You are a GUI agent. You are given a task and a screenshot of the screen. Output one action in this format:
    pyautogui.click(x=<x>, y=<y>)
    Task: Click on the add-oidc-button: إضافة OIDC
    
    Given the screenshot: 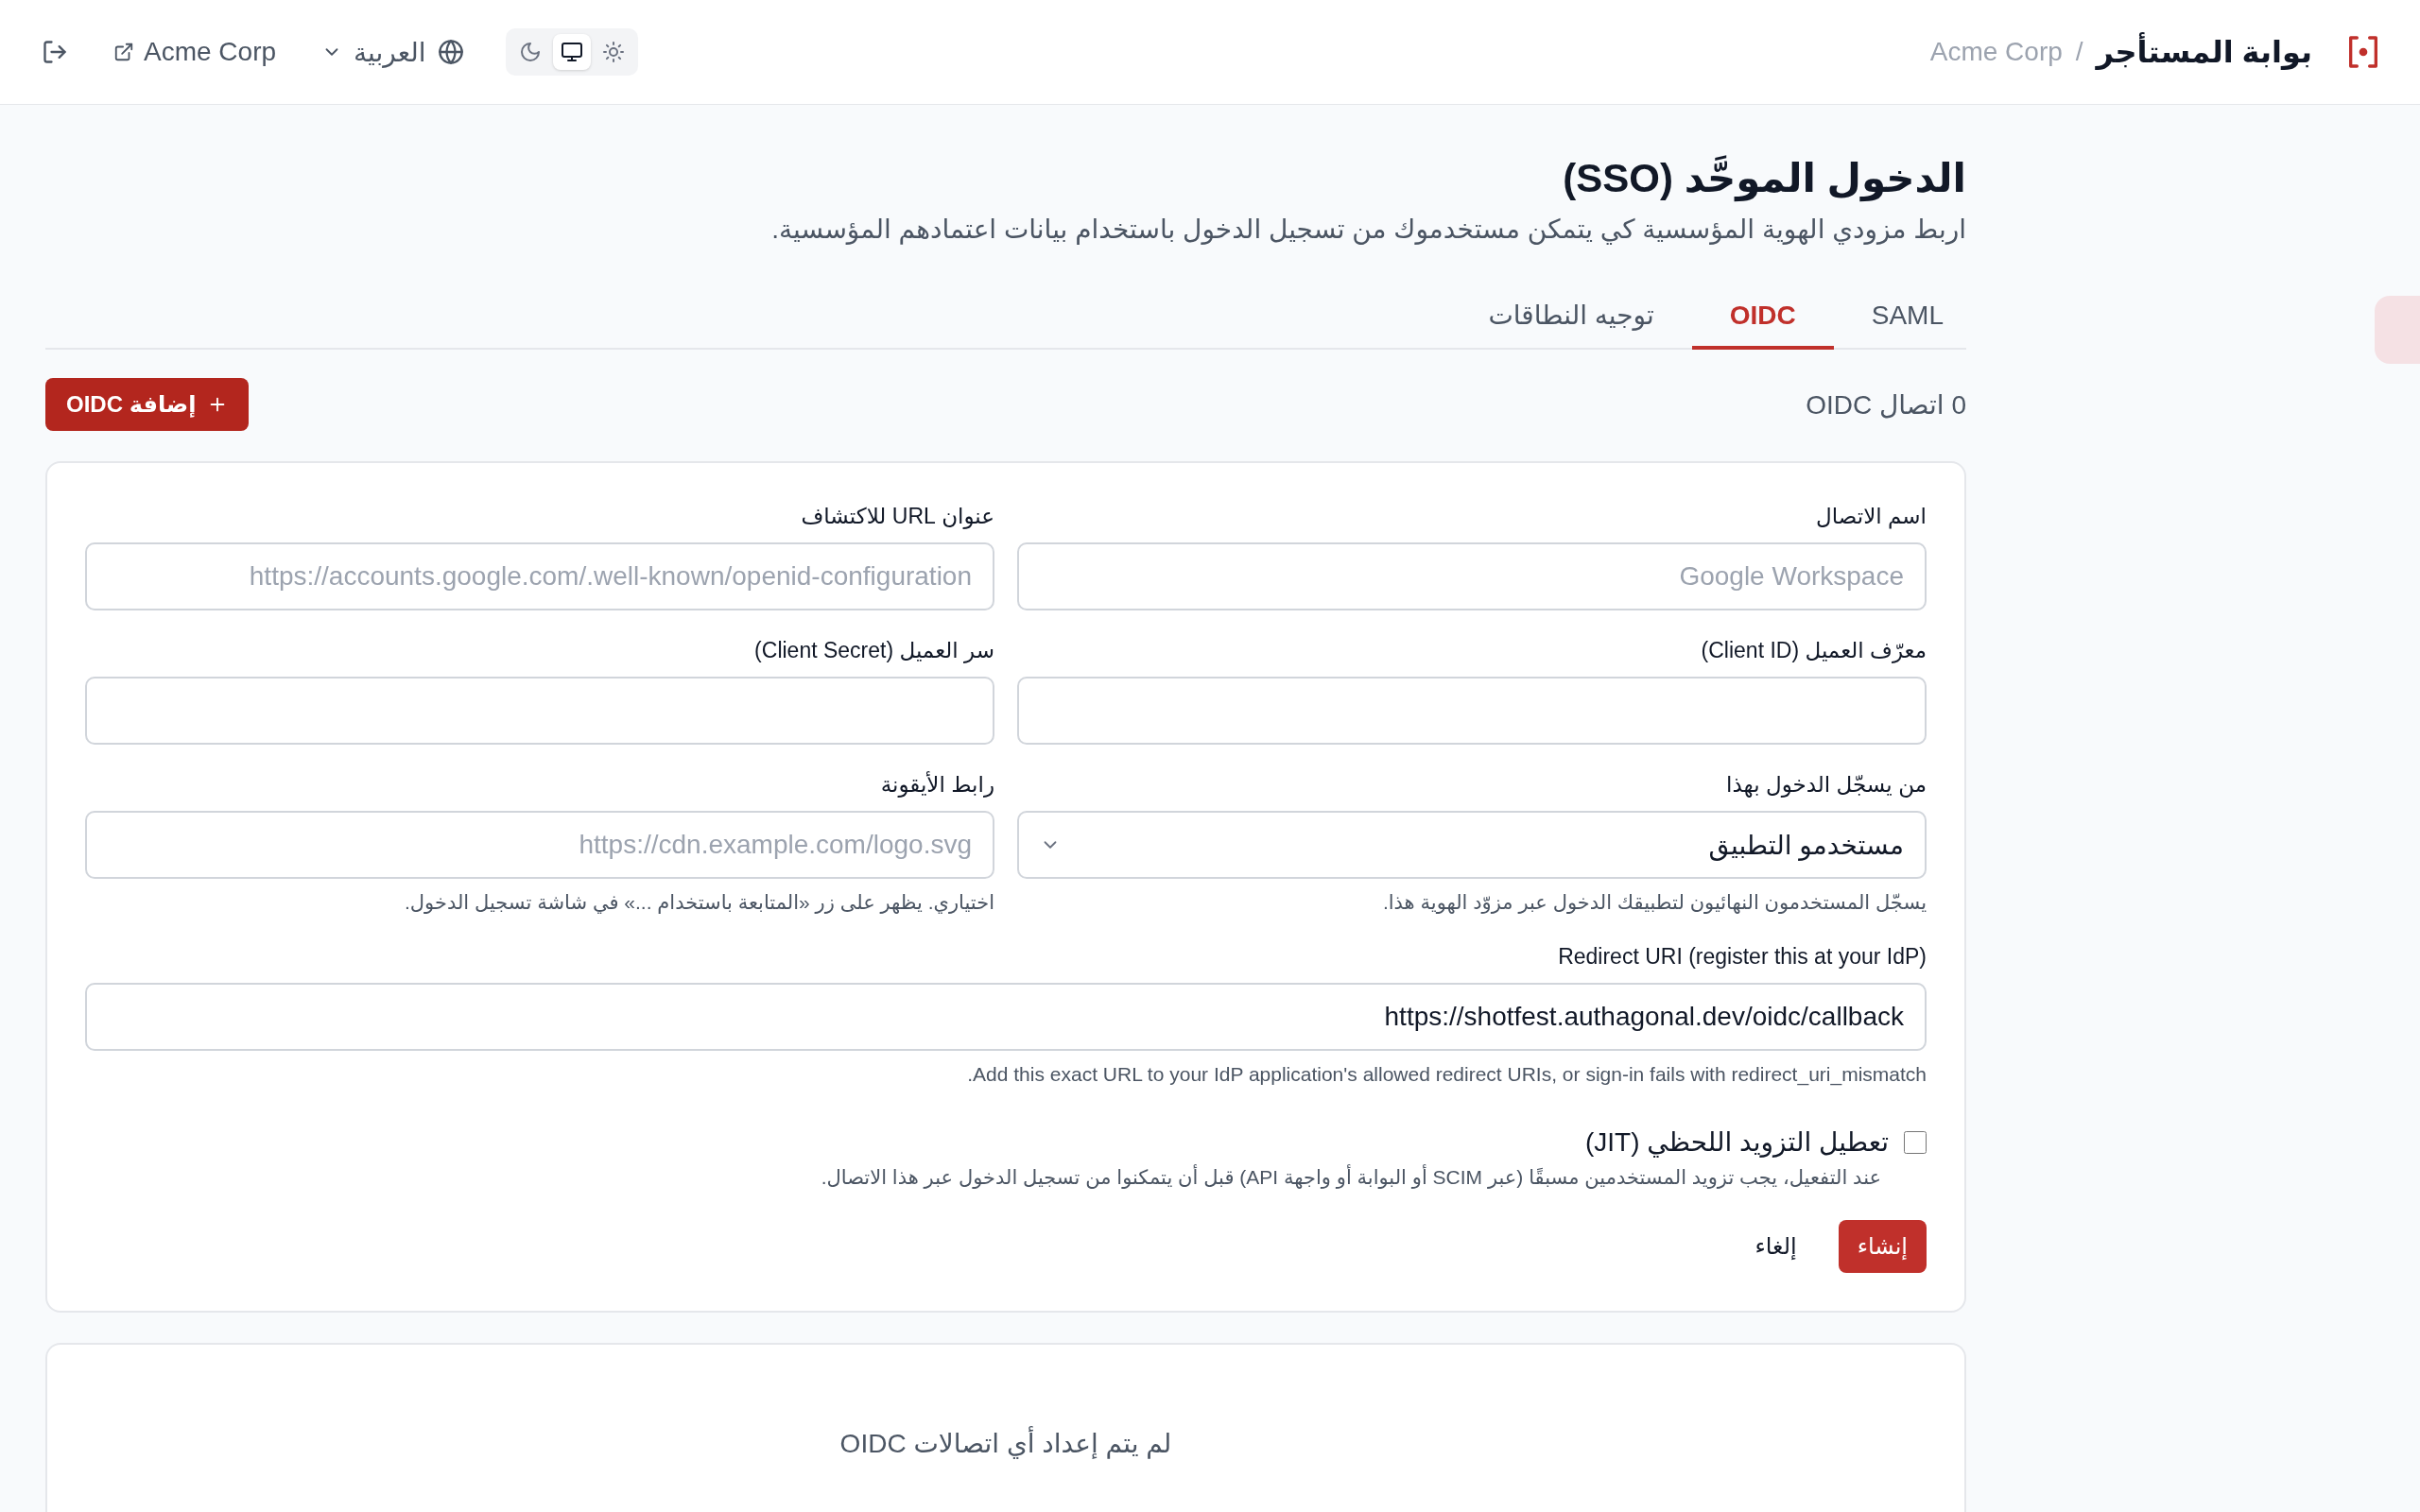 What is the action you would take?
    pyautogui.click(x=147, y=404)
    